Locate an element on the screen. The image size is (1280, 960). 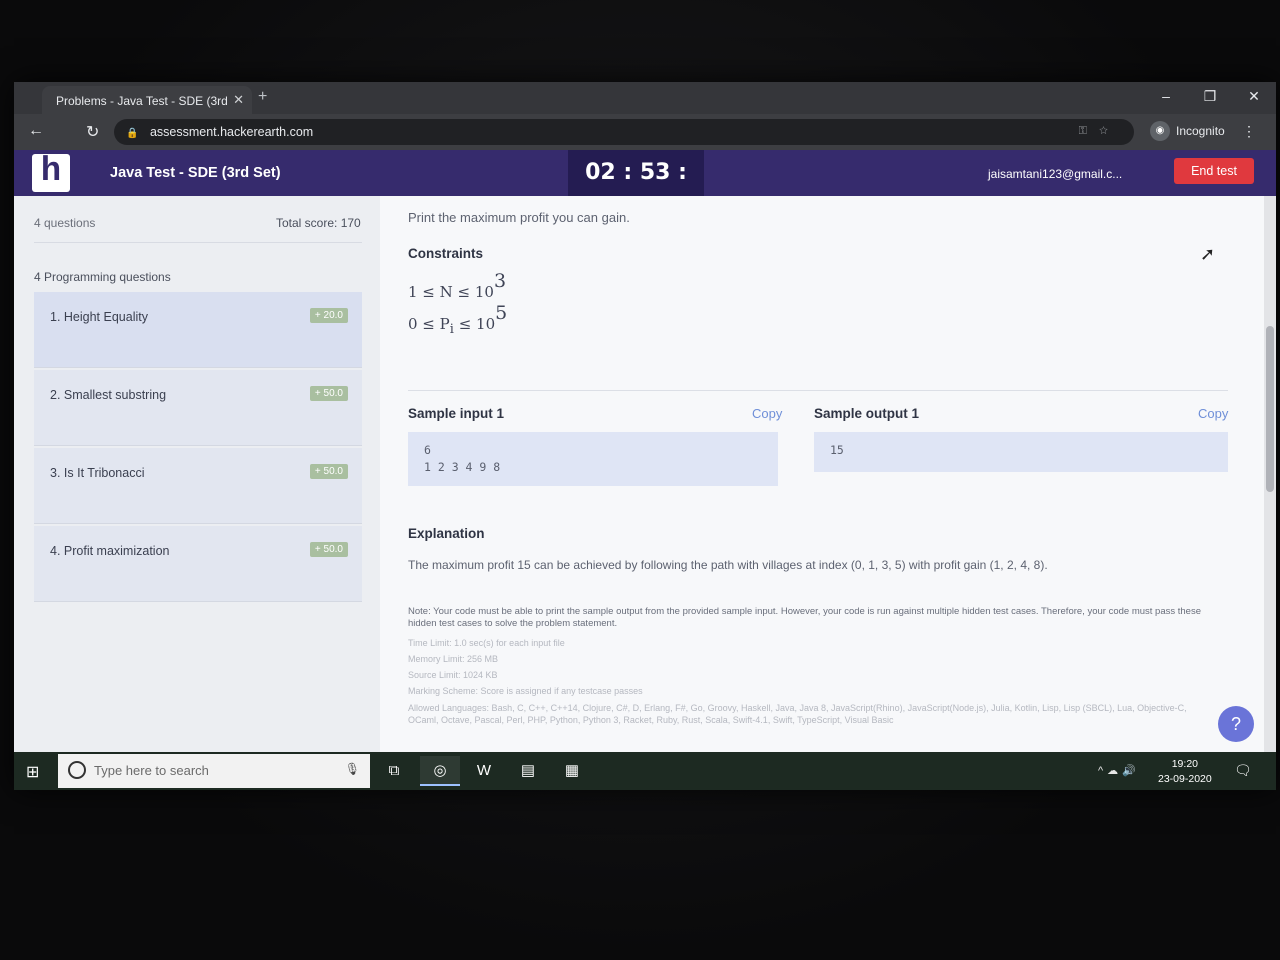
task-view-icon: ⧉ is located at coordinates (394, 771).